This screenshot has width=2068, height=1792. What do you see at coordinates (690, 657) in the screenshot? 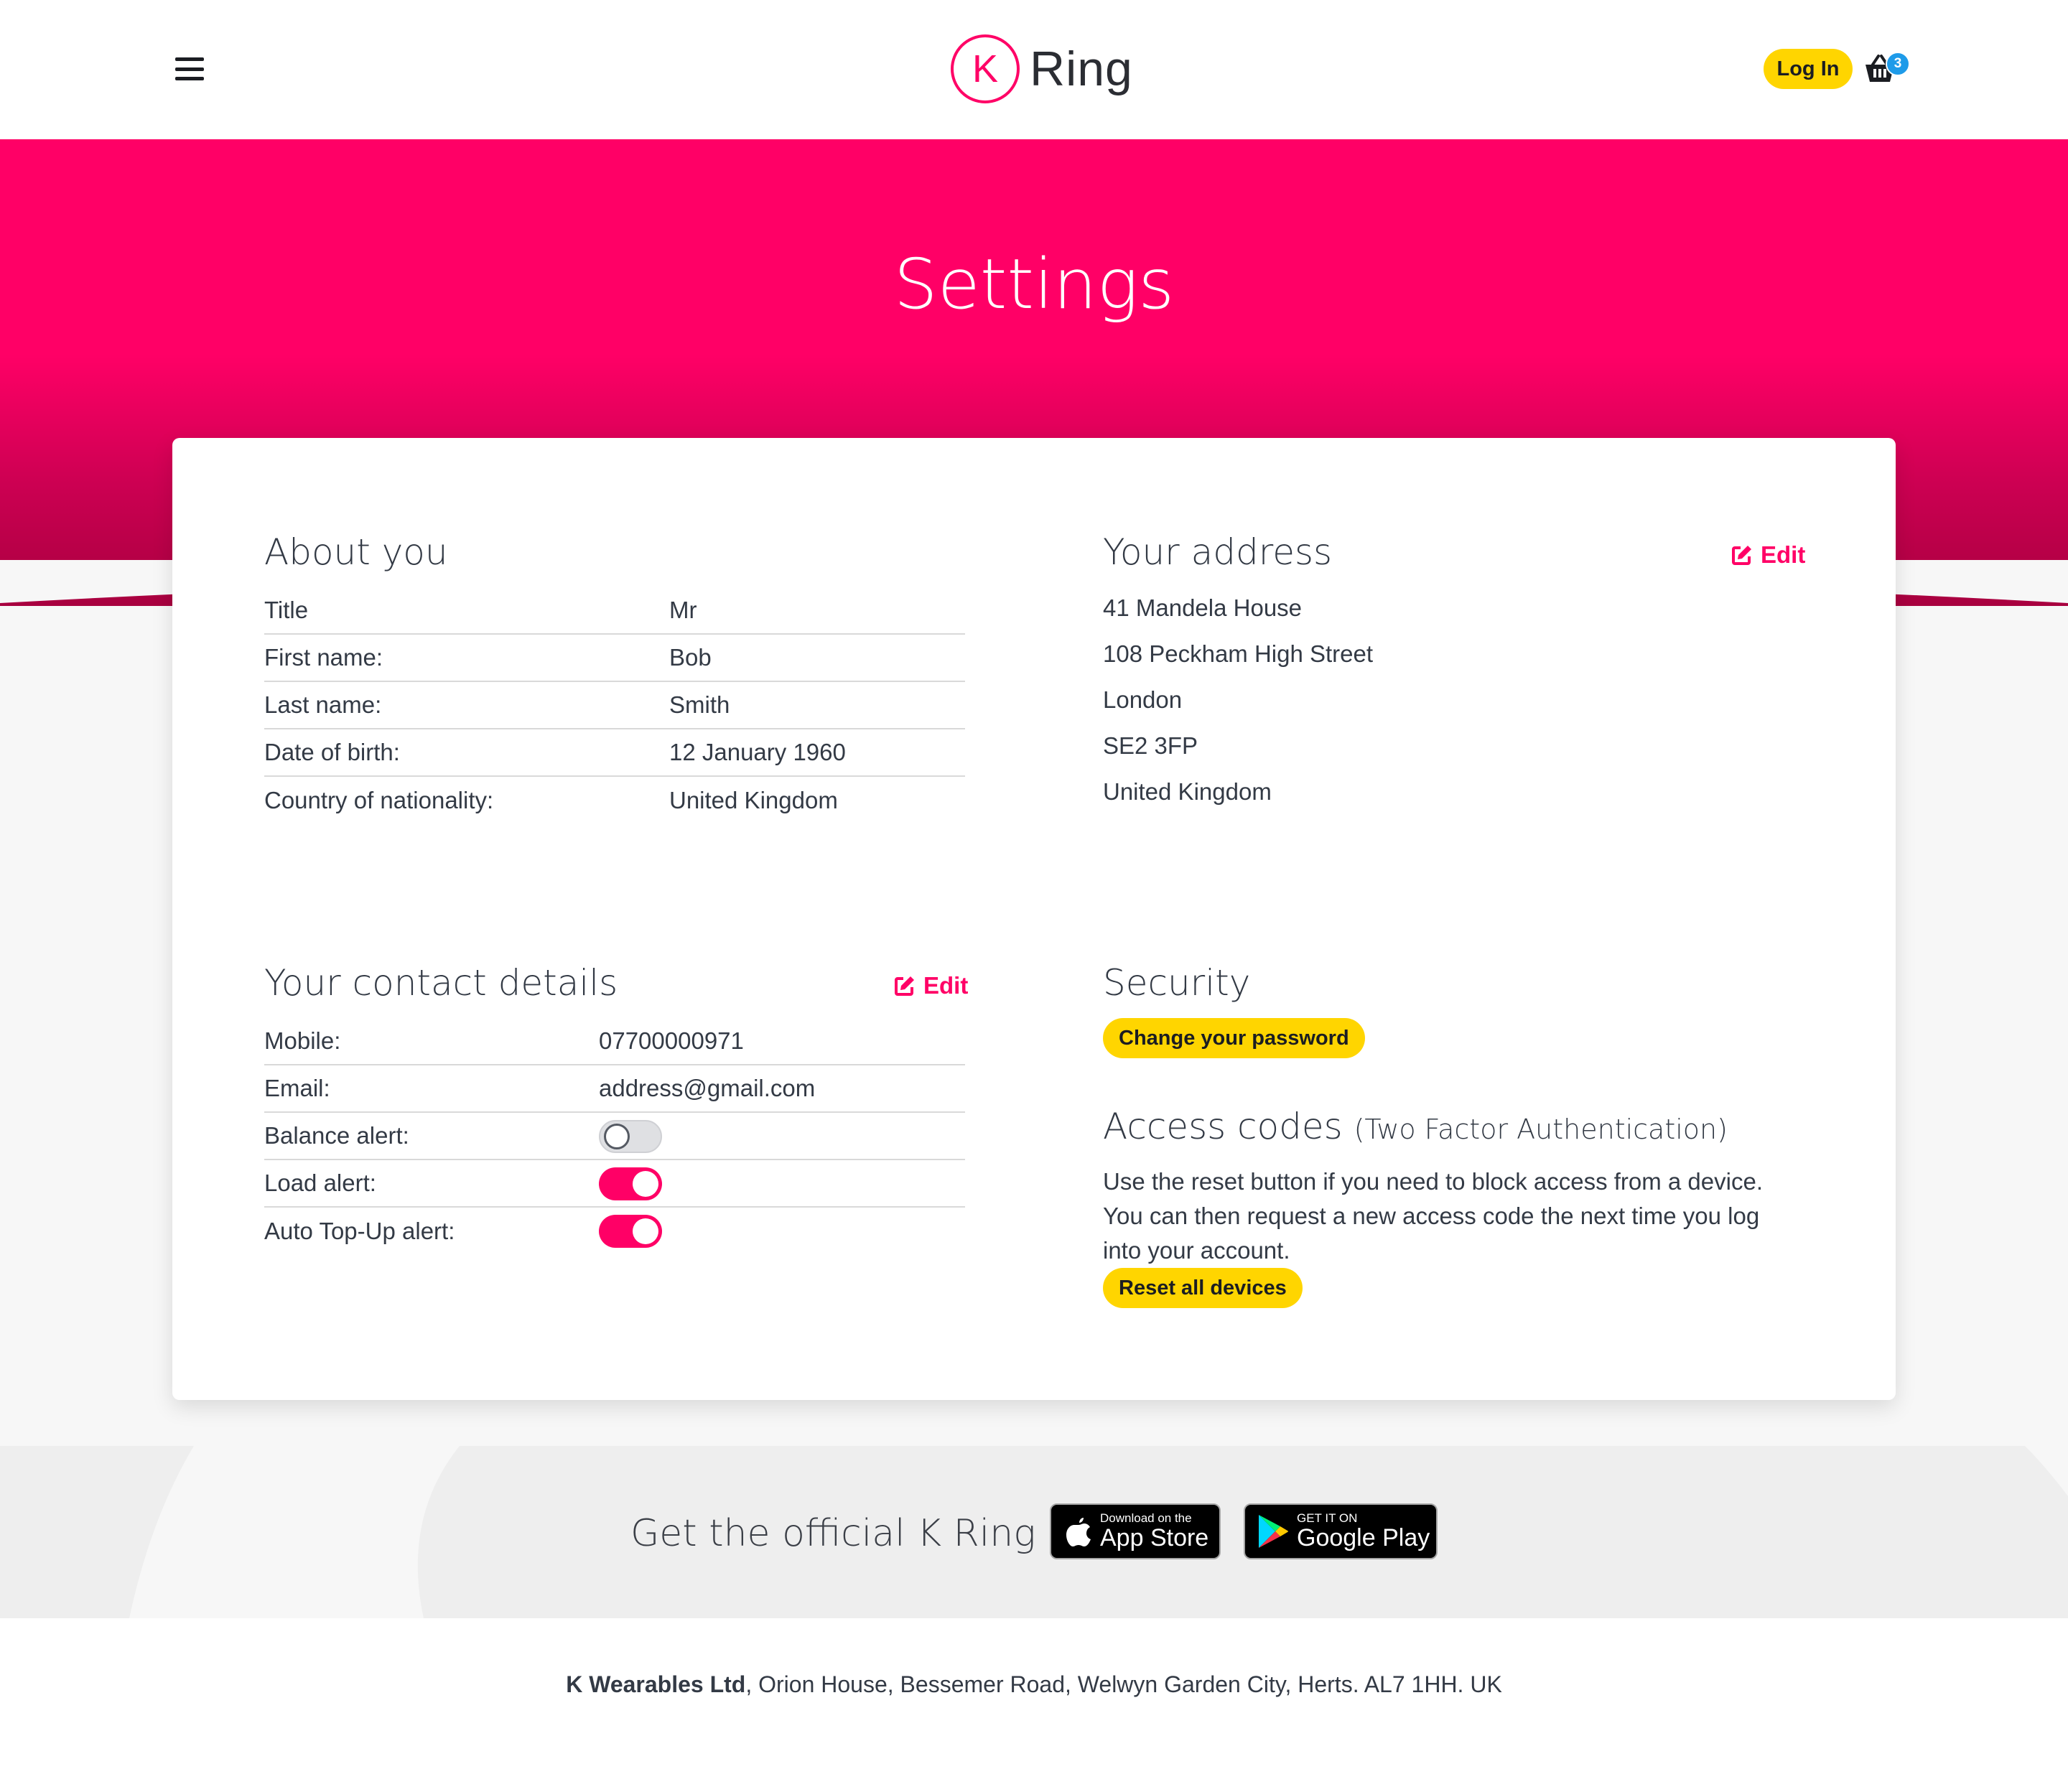
I see `row-value: Bob` at bounding box center [690, 657].